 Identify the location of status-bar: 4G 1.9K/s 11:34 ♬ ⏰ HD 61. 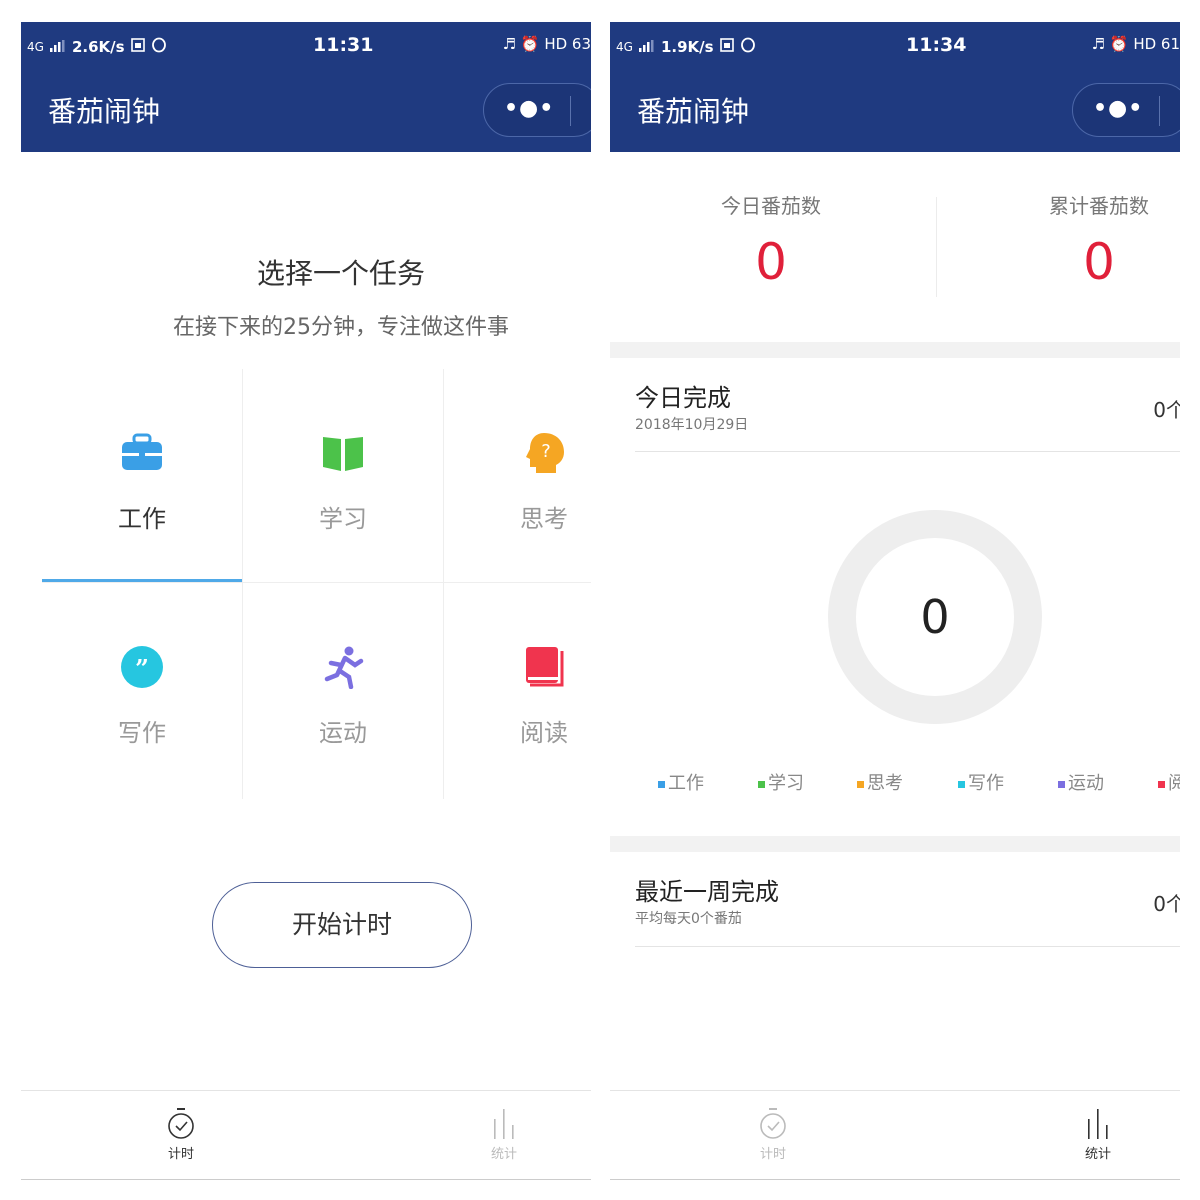
(895, 46).